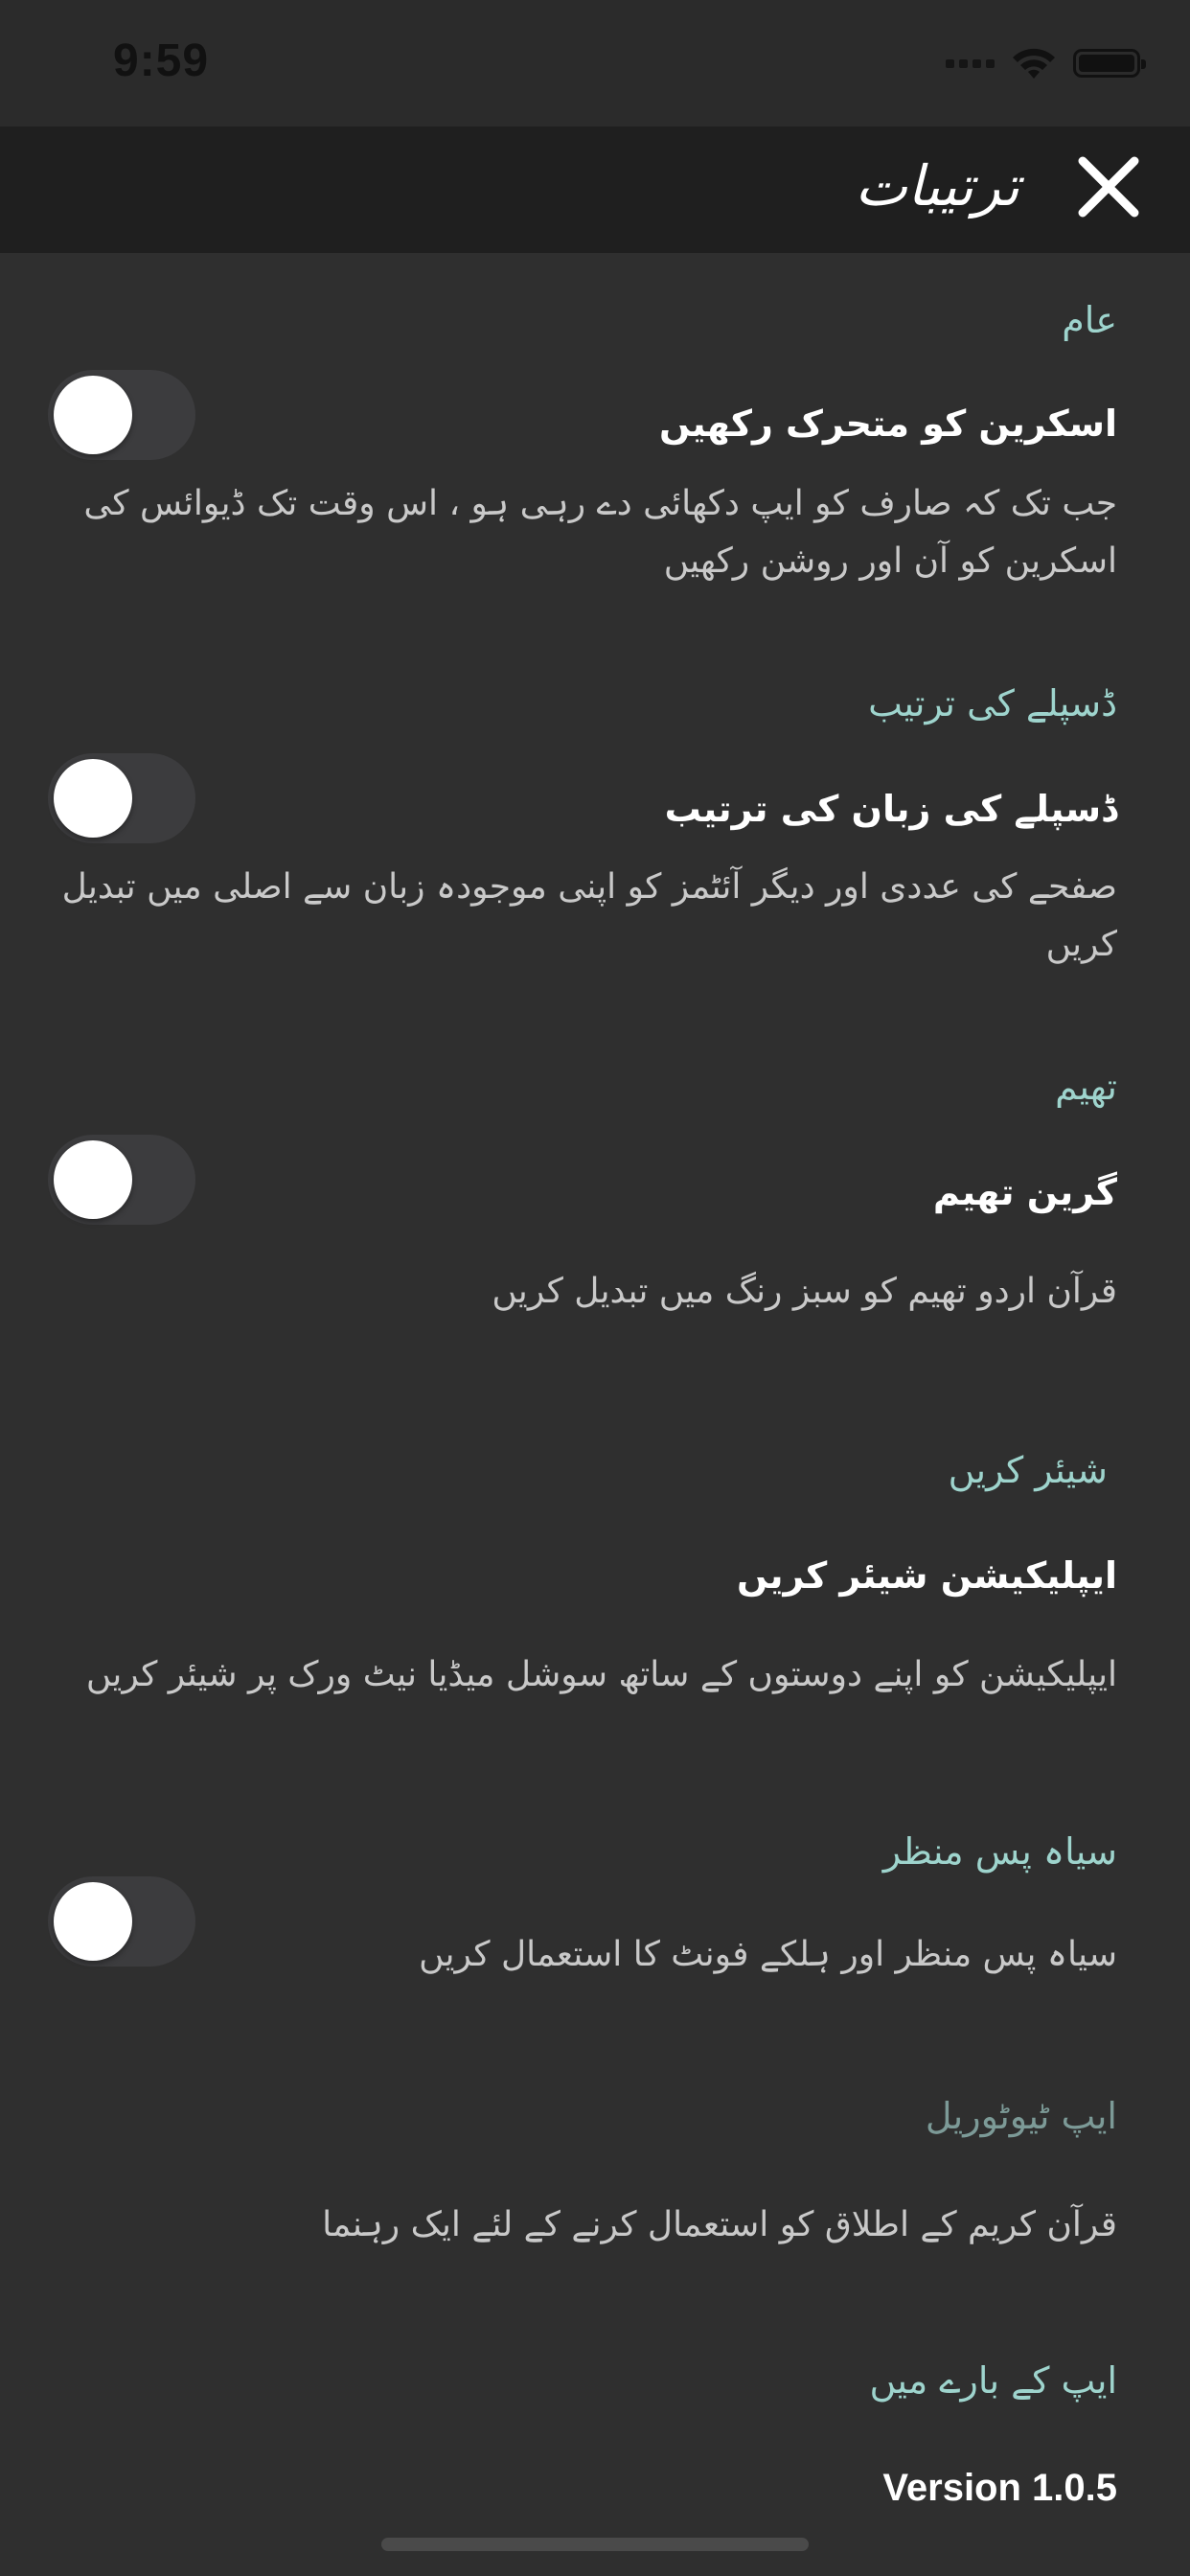  I want to click on section-header-dark-background: سیاہ پس منظر, so click(1000, 1851).